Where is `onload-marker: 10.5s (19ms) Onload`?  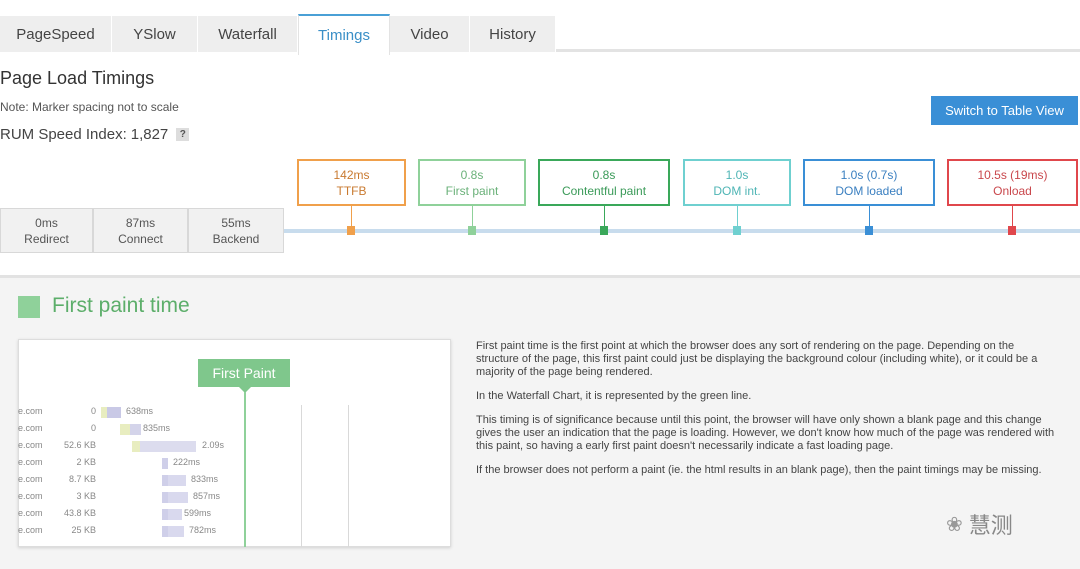
onload-marker: 10.5s (19ms) Onload is located at coordinates (1012, 182).